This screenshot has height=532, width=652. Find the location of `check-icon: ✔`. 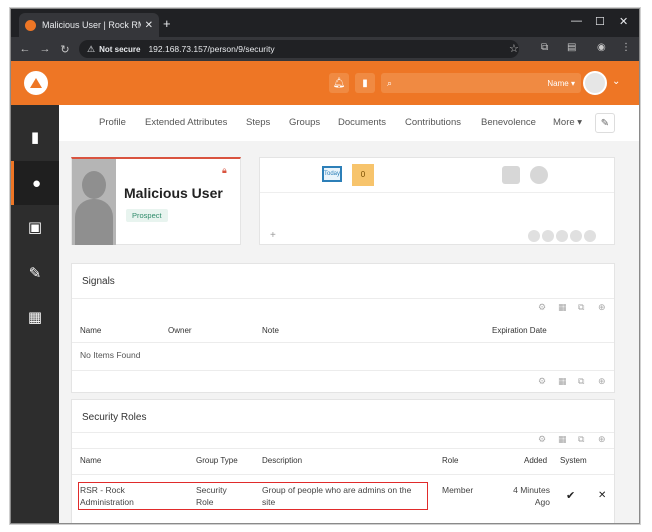

check-icon: ✔ is located at coordinates (571, 496).